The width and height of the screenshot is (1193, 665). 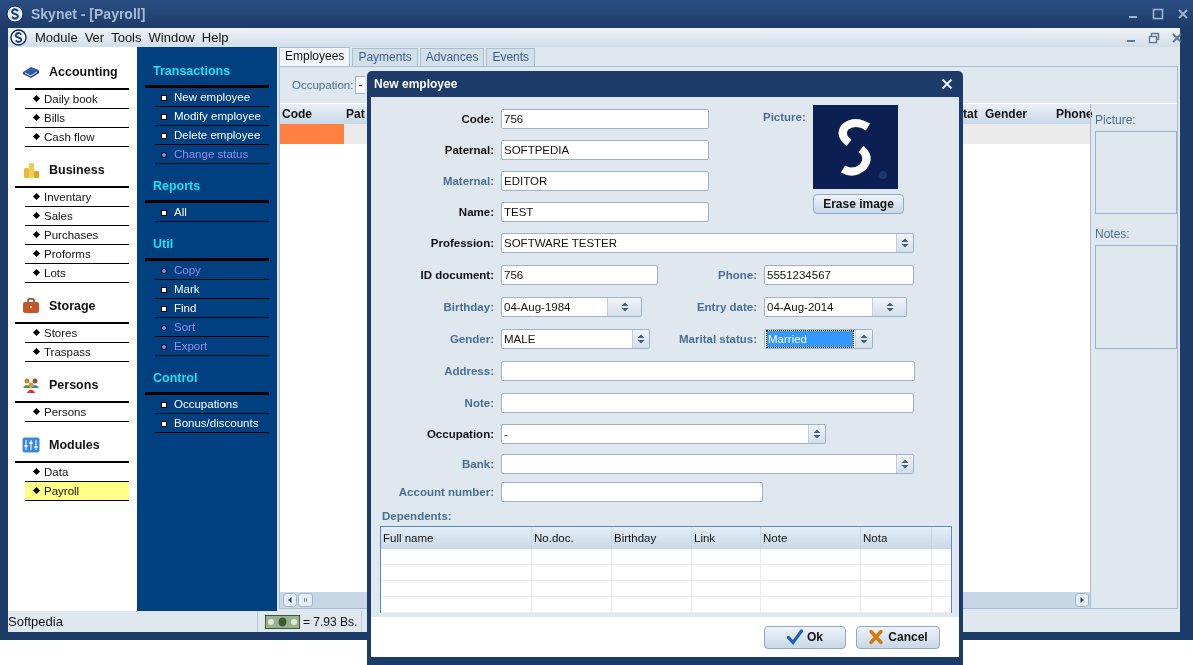 What do you see at coordinates (77, 352) in the screenshot?
I see `sidebar-item: Traspass` at bounding box center [77, 352].